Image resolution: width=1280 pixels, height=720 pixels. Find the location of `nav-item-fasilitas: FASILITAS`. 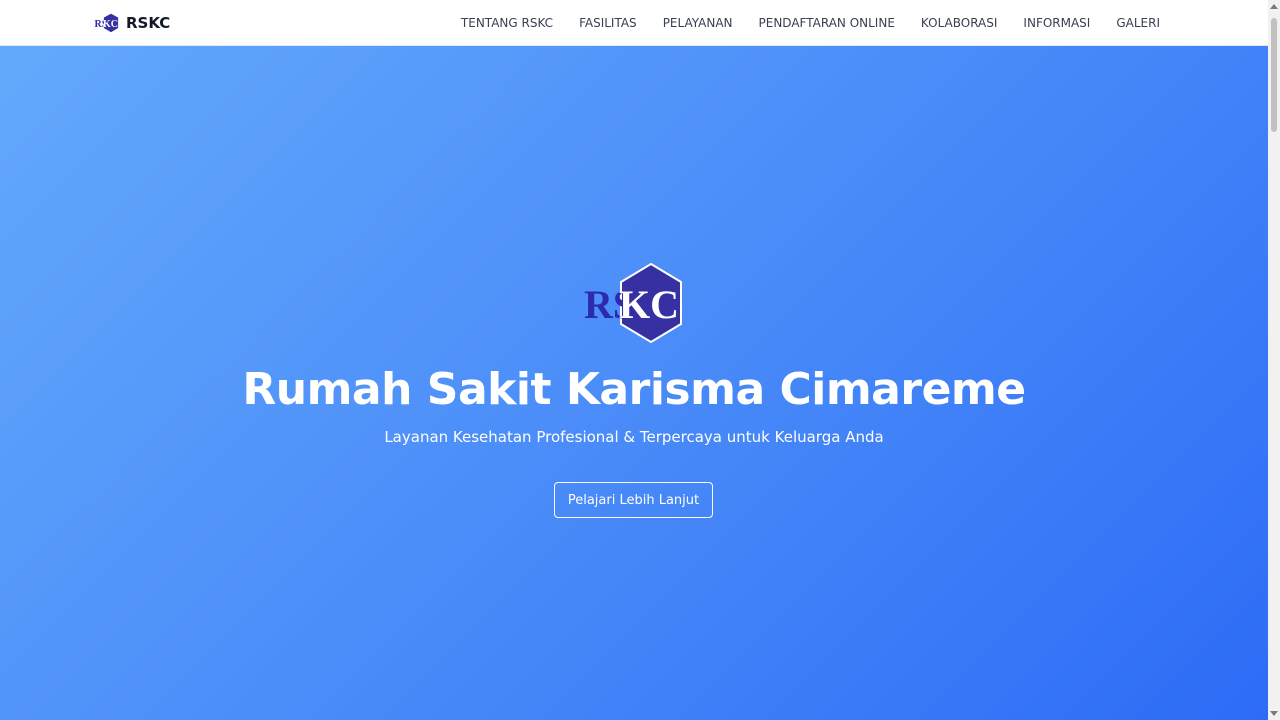

nav-item-fasilitas: FASILITAS is located at coordinates (608, 23).